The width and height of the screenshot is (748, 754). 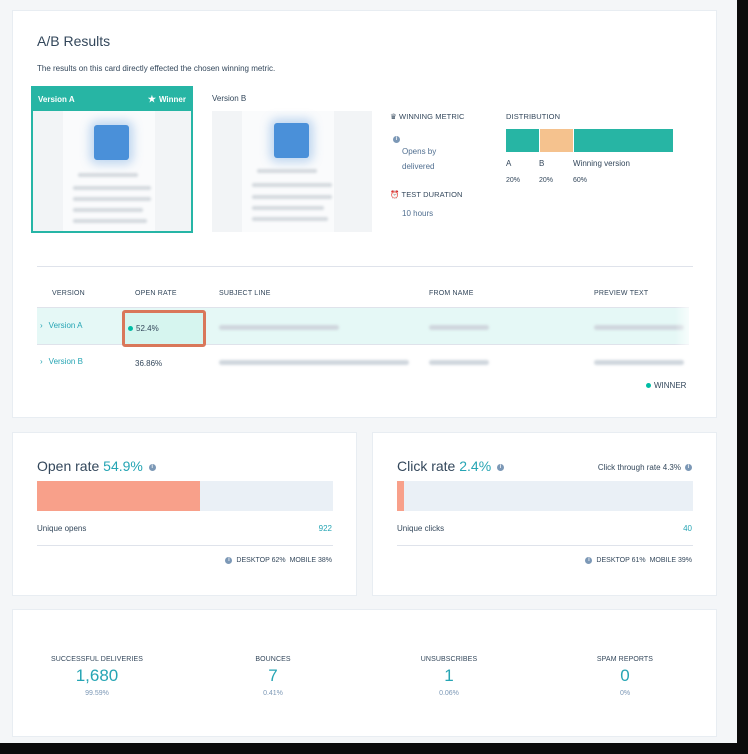 I want to click on version-b-link: Version B, so click(x=66, y=361).